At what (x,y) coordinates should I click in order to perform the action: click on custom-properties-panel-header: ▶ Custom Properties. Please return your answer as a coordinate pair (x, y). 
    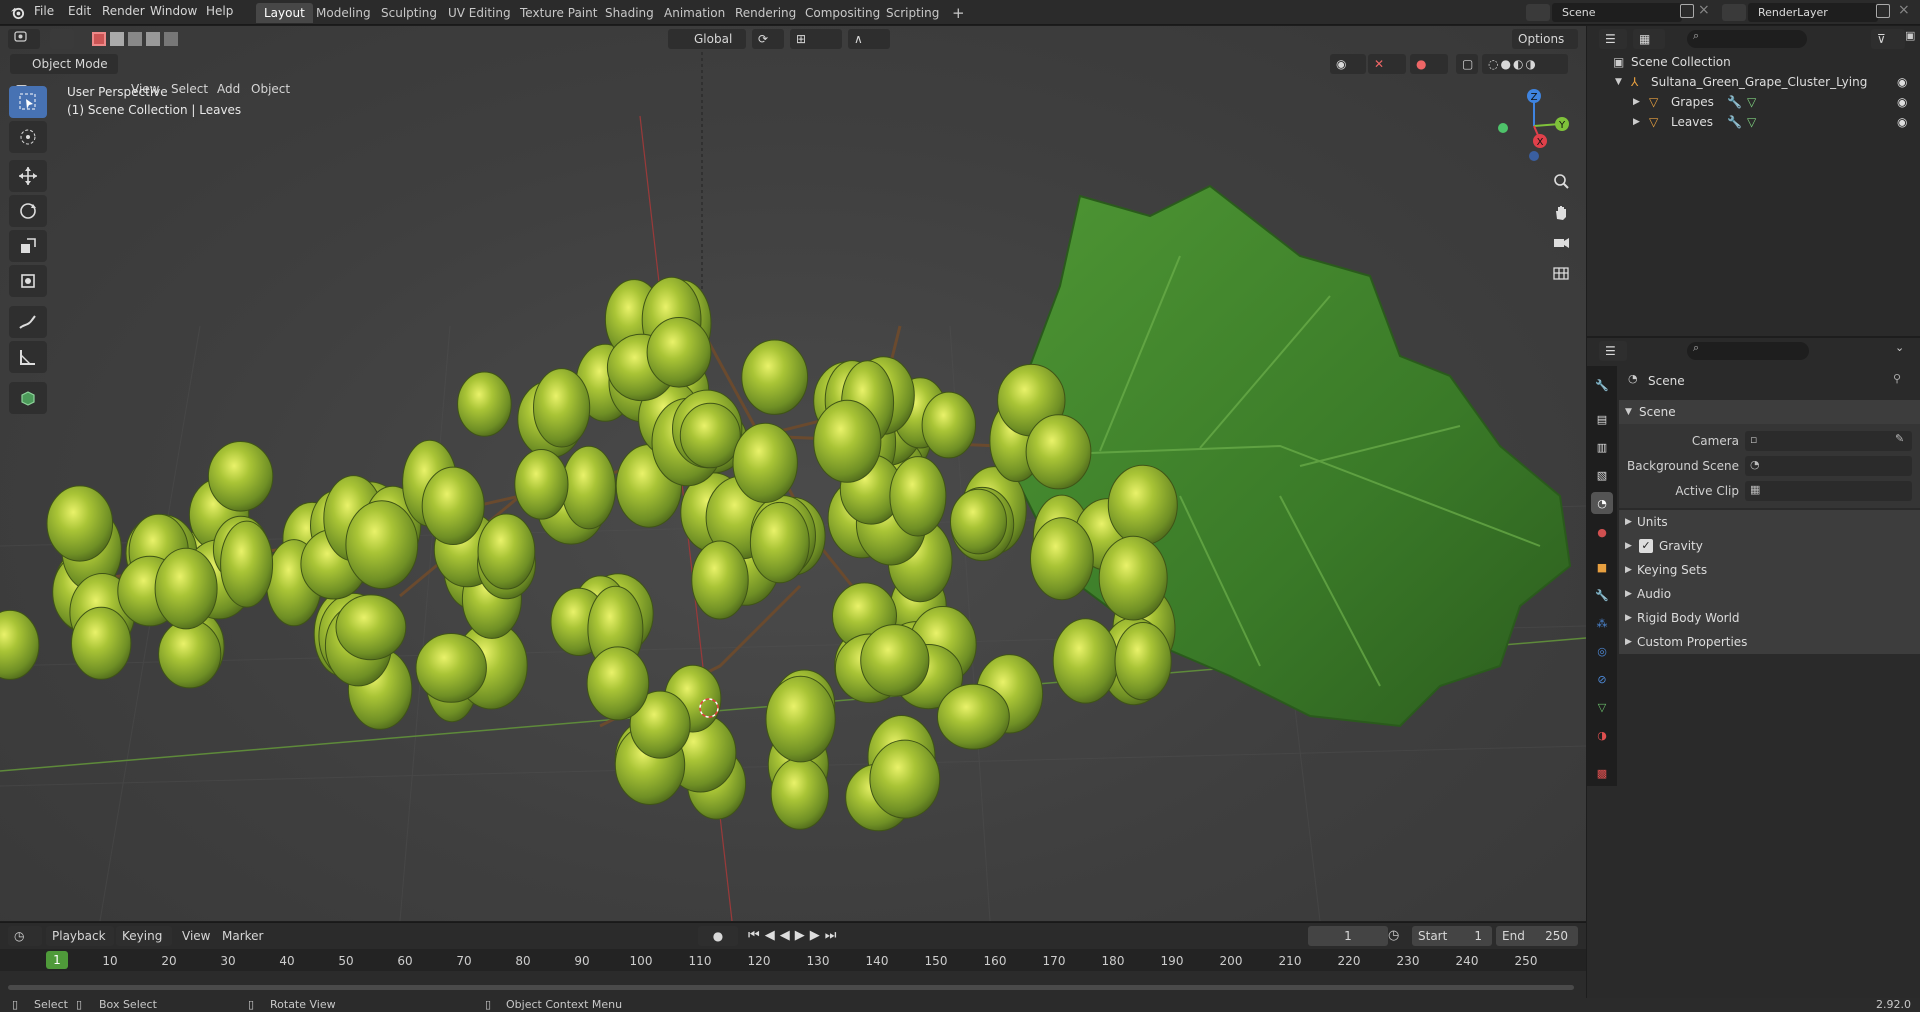
    Looking at the image, I should click on (1769, 642).